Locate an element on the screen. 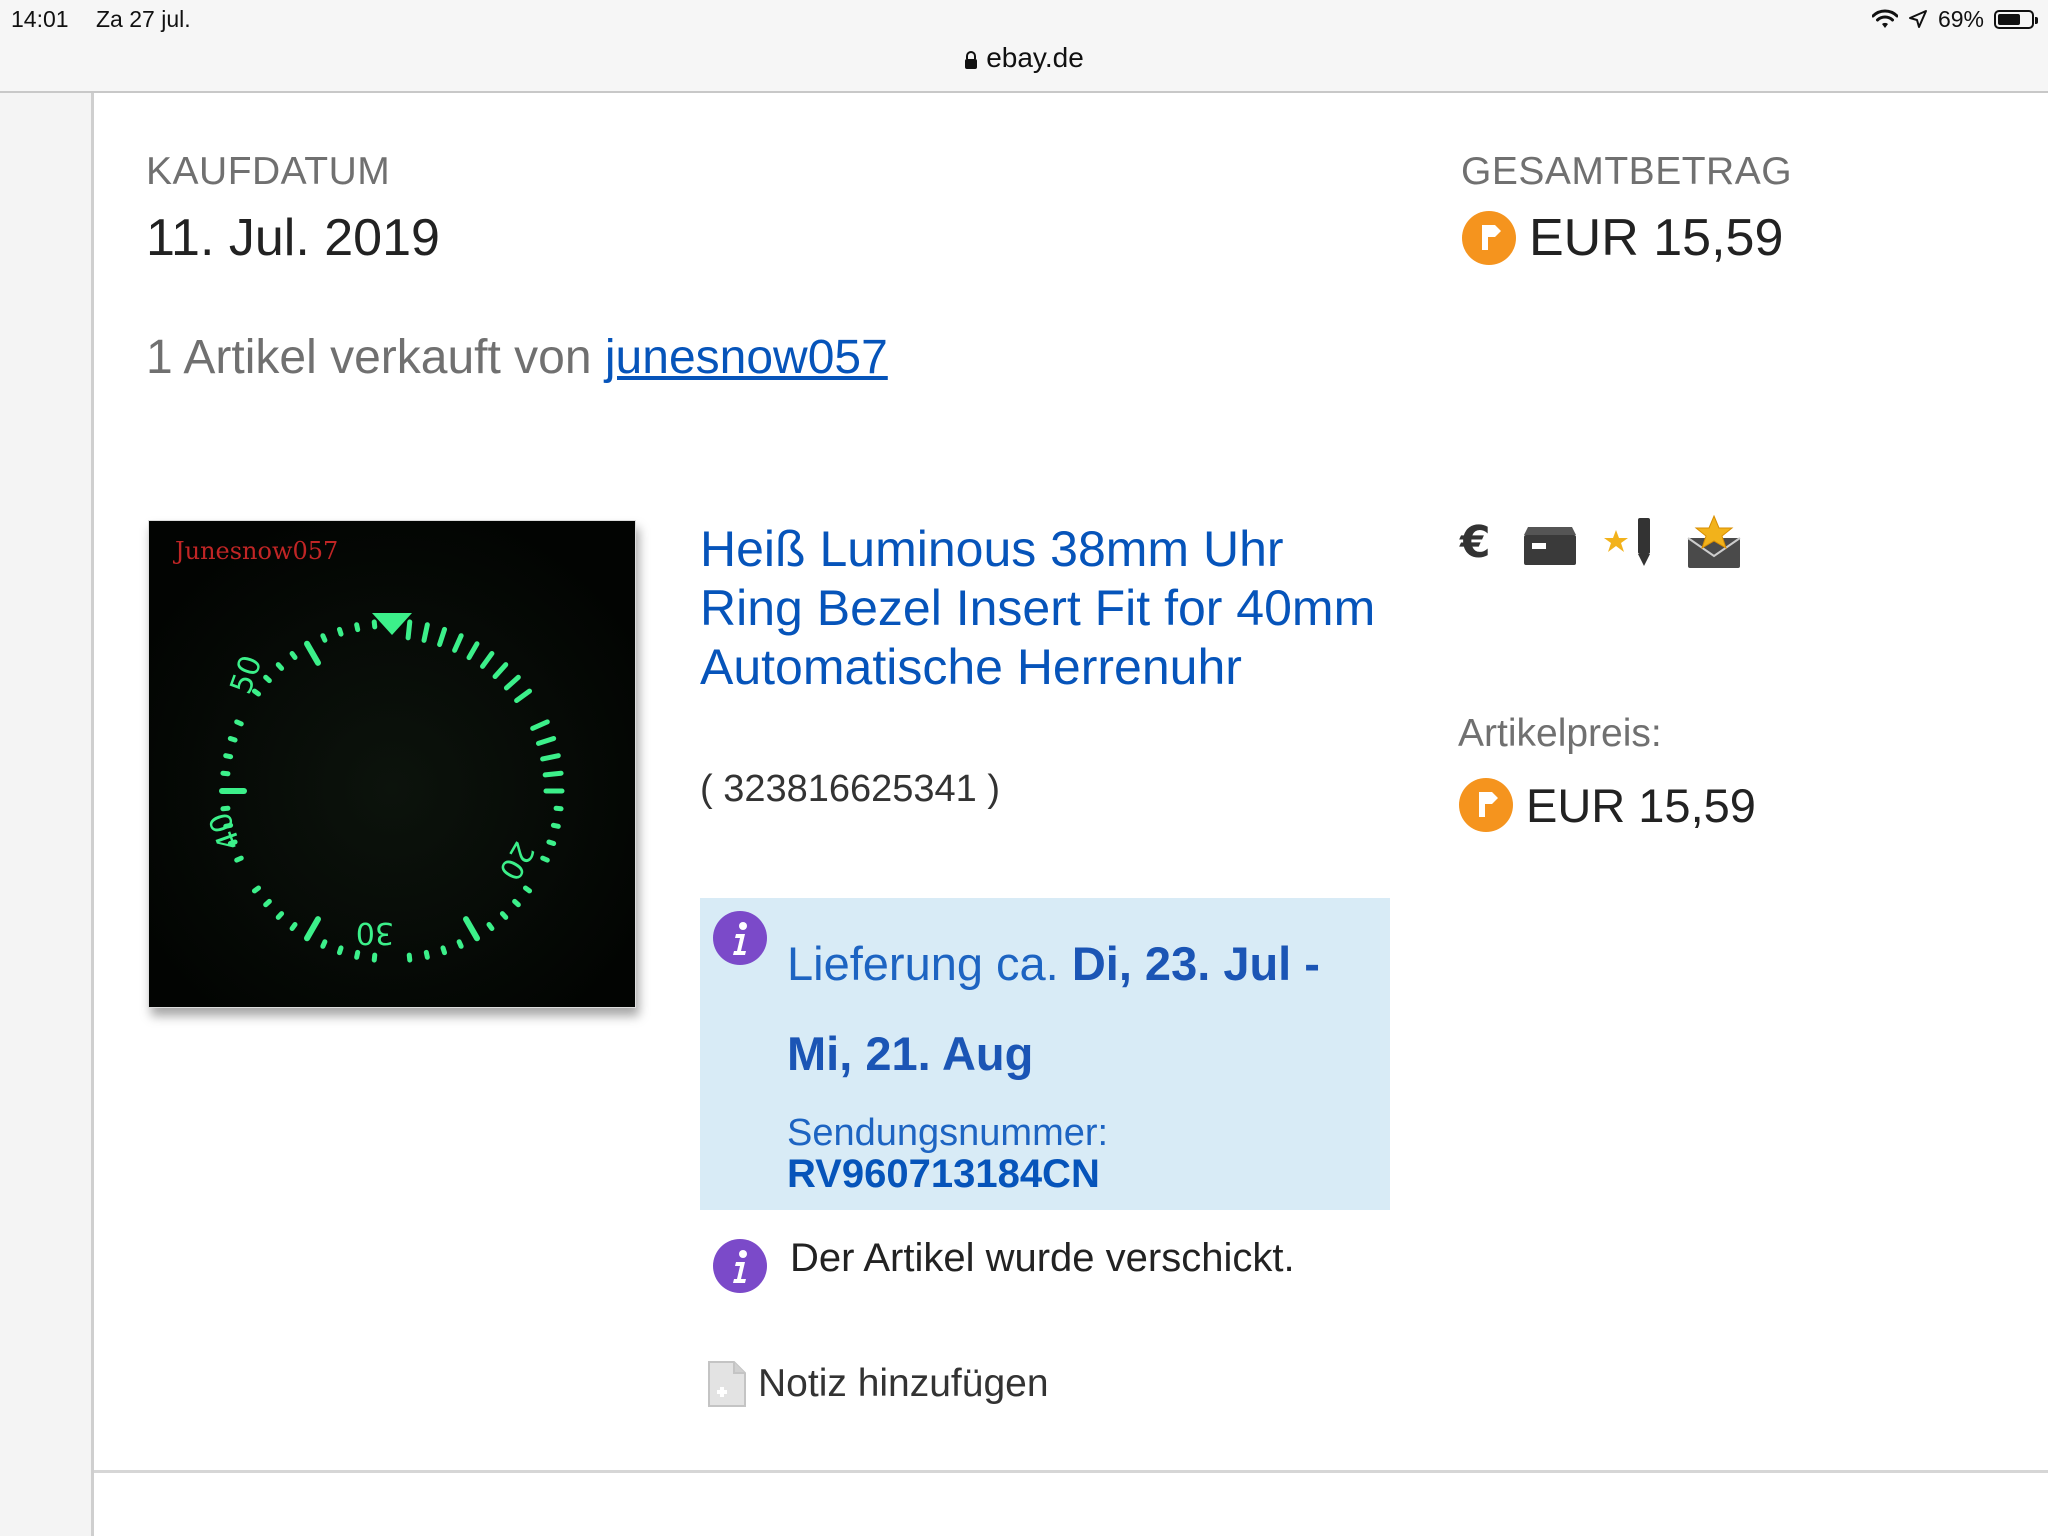 The image size is (2048, 1536). product-image: Junesnow057 50 40 30 20 is located at coordinates (392, 764).